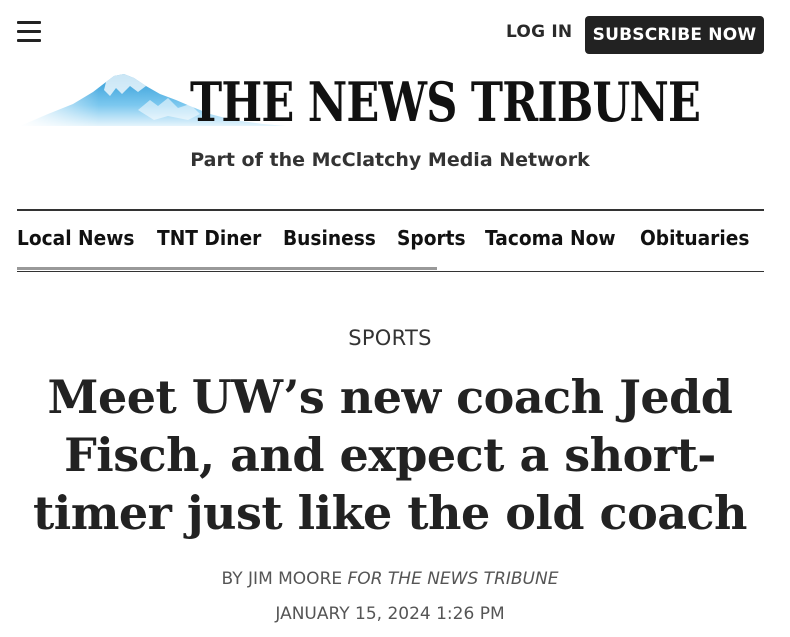 Image resolution: width=790 pixels, height=637 pixels. What do you see at coordinates (390, 210) in the screenshot?
I see `nav-top-divider` at bounding box center [390, 210].